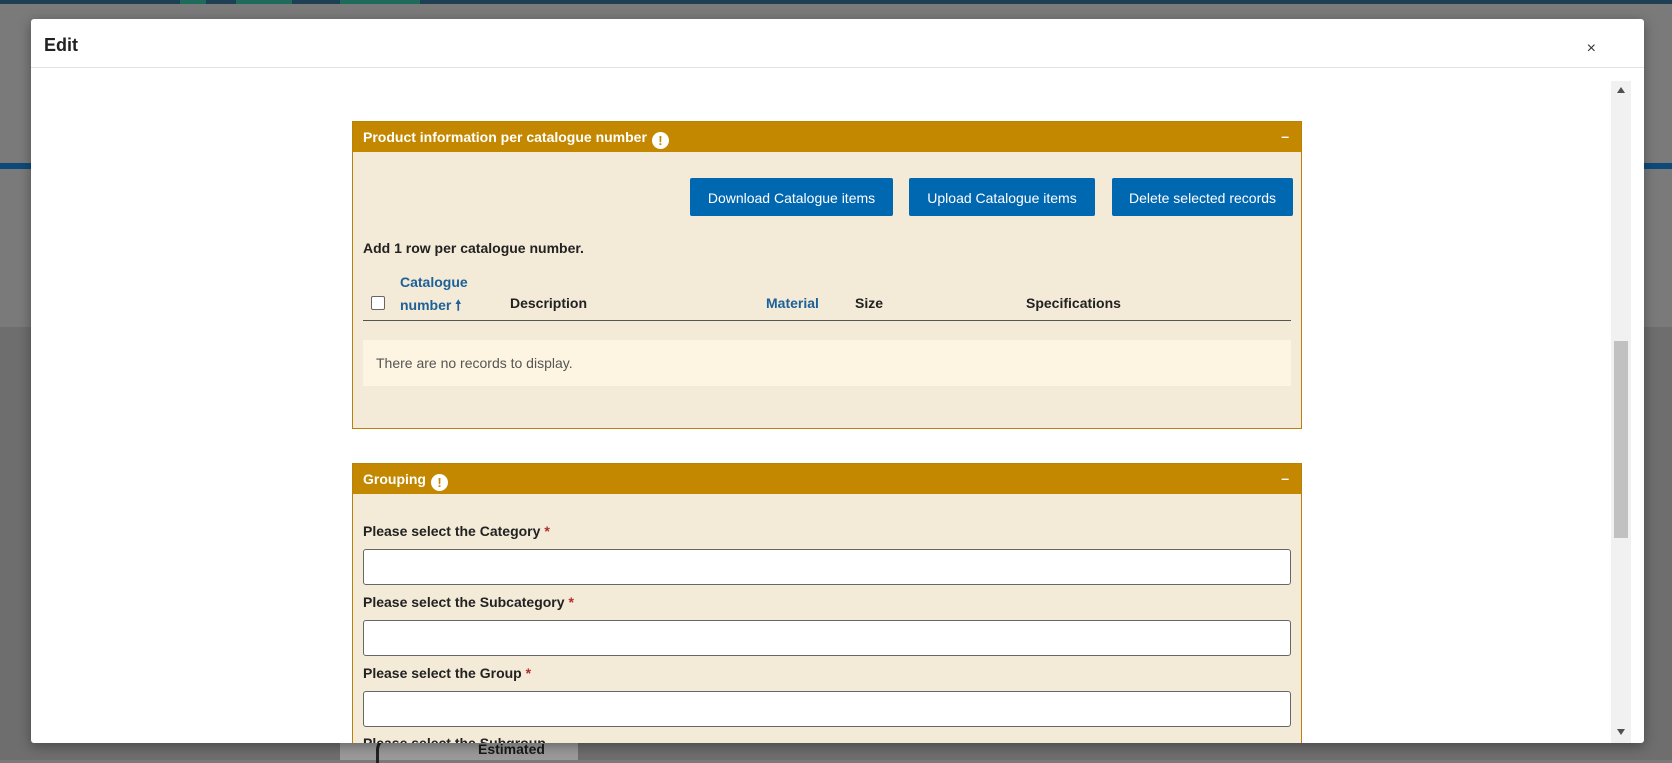 The image size is (1672, 763). Describe the element at coordinates (426, 305) in the screenshot. I see `column-catalogue-line2: number` at that location.